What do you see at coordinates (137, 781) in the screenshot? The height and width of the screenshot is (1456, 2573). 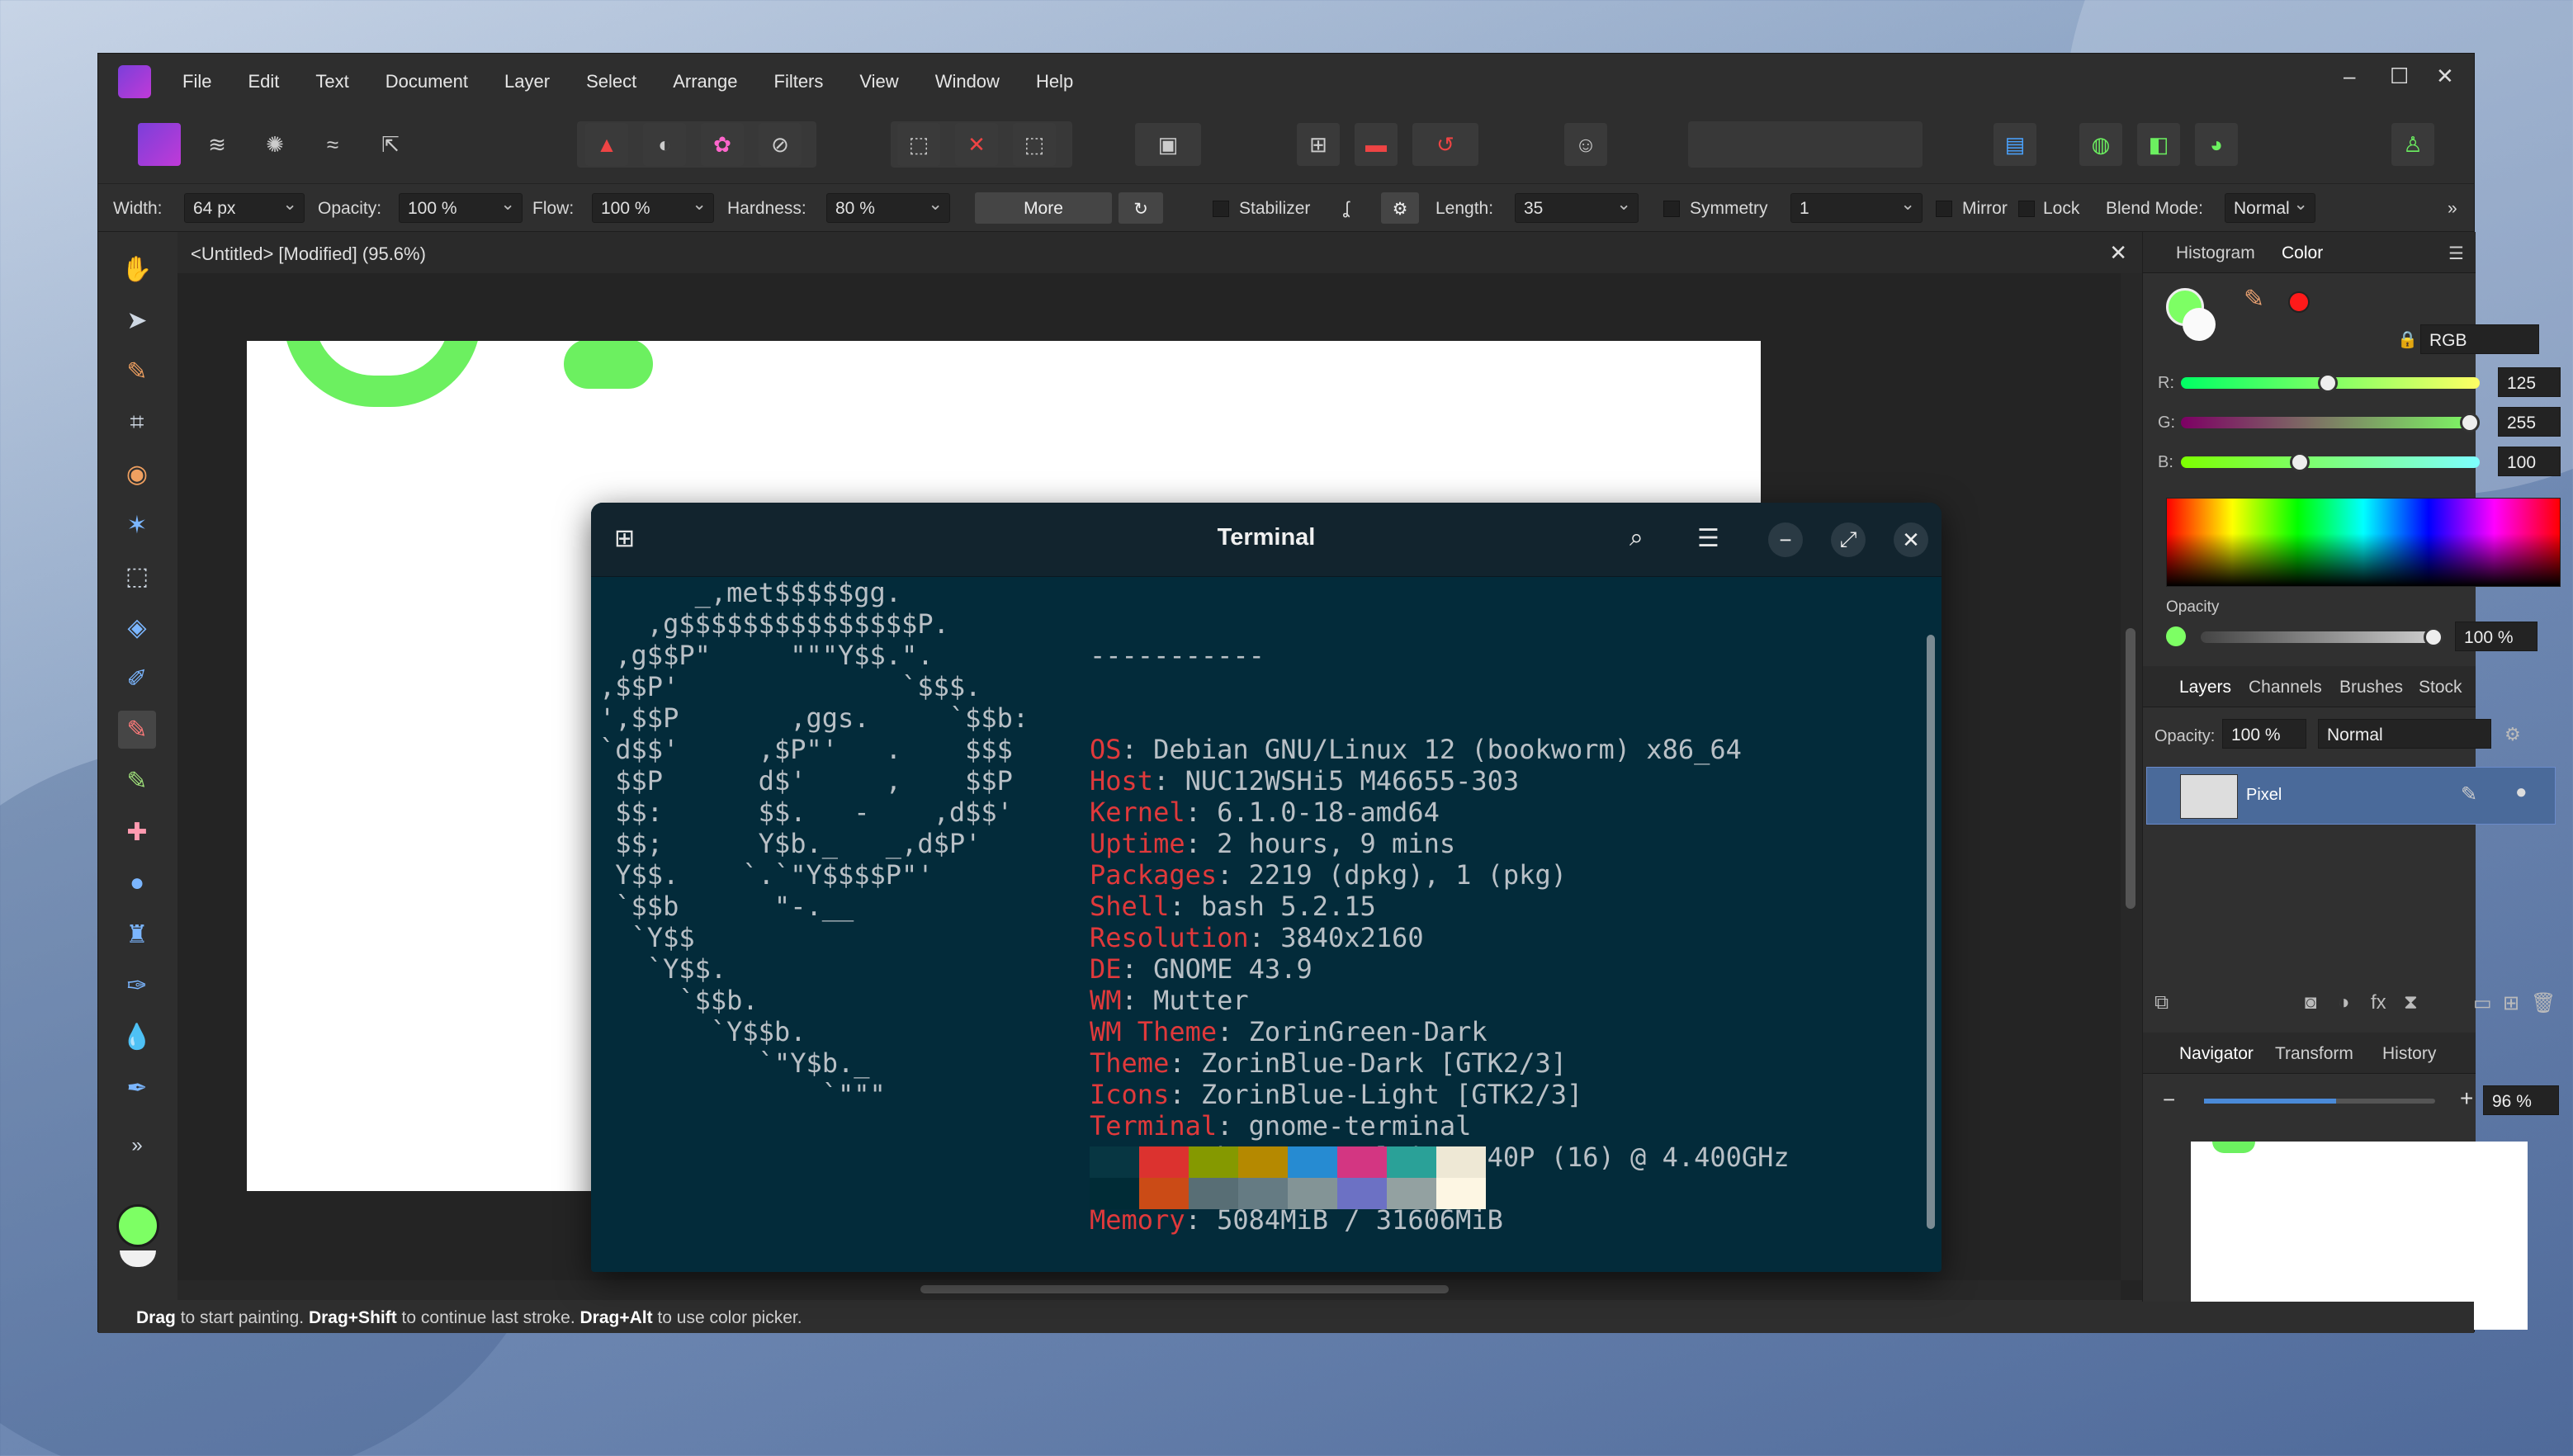 I see `clone-brush-icon: ✎` at bounding box center [137, 781].